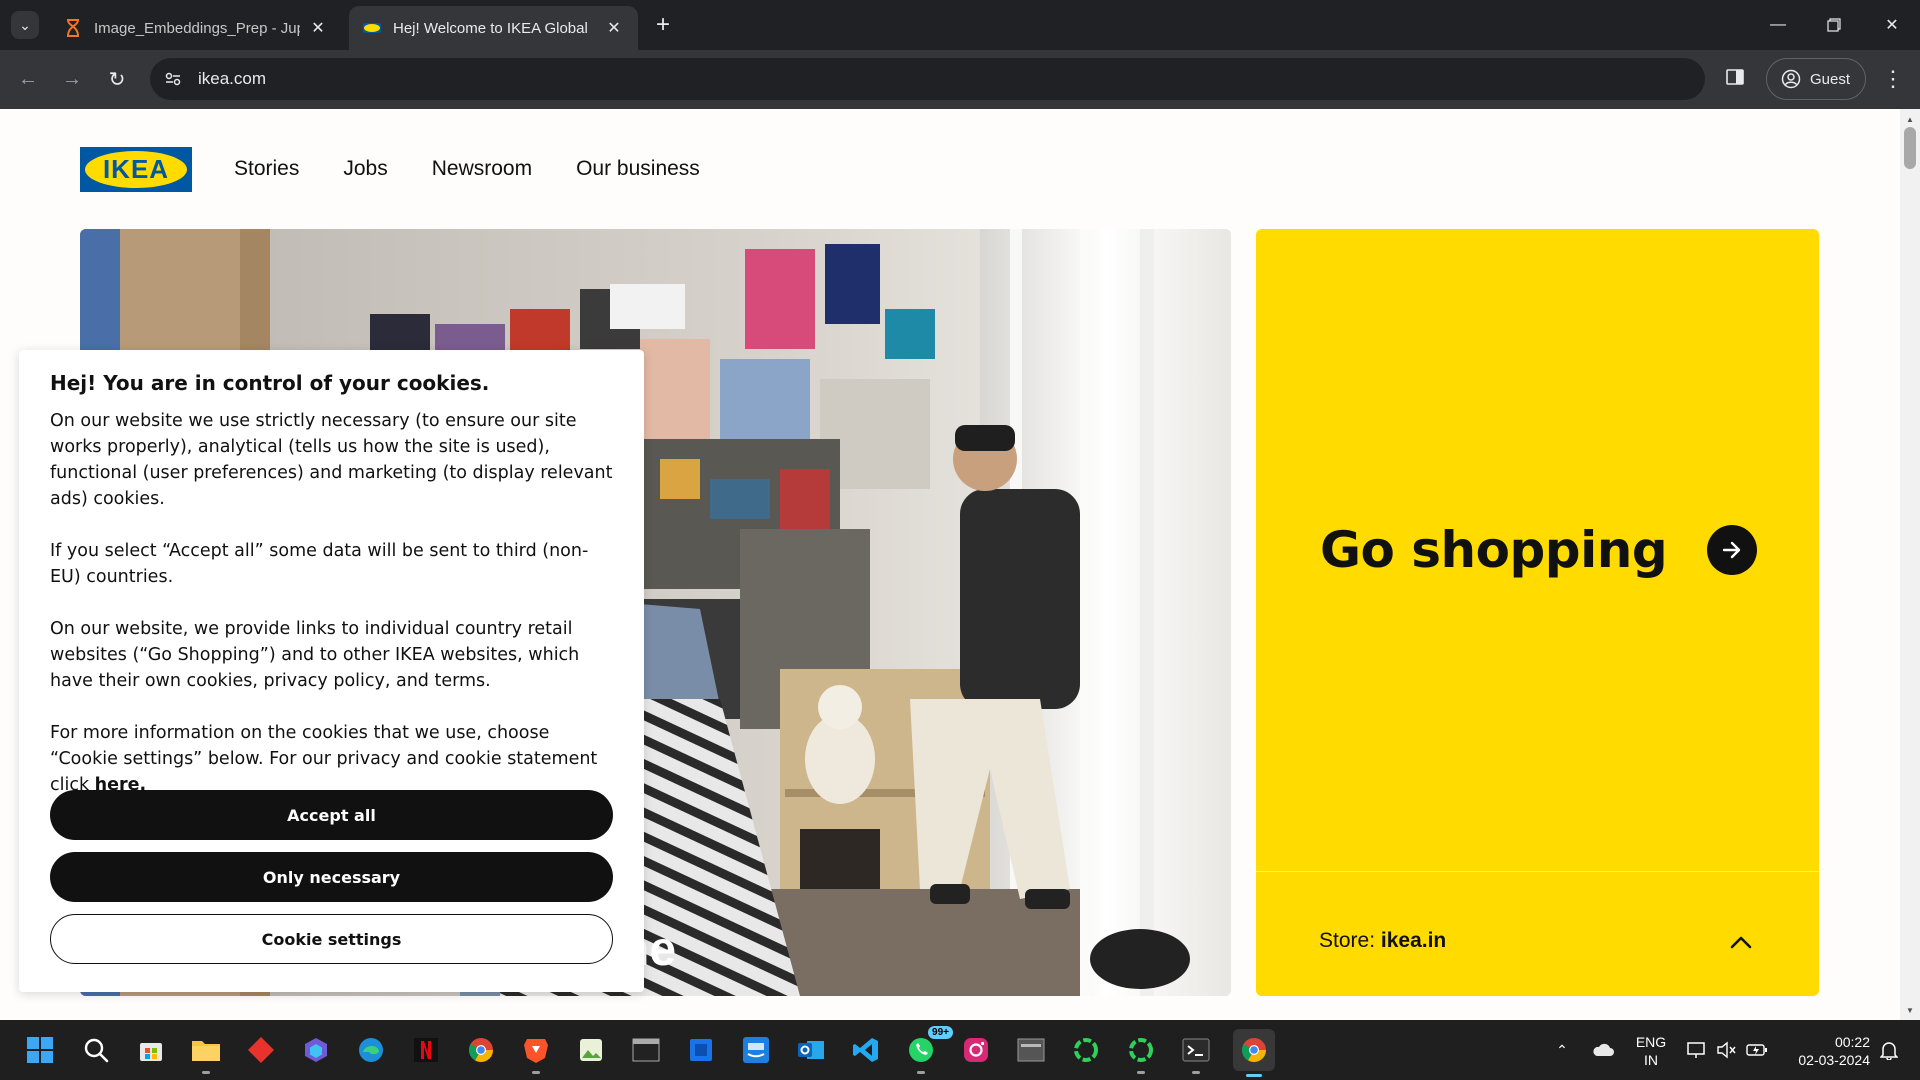  What do you see at coordinates (1413, 940) in the screenshot?
I see `store-value: ikea.in` at bounding box center [1413, 940].